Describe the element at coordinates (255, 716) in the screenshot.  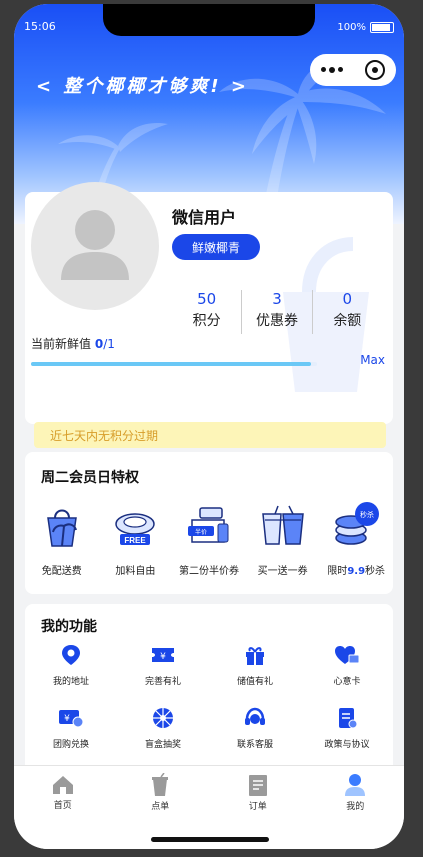
I see `headset-icon` at that location.